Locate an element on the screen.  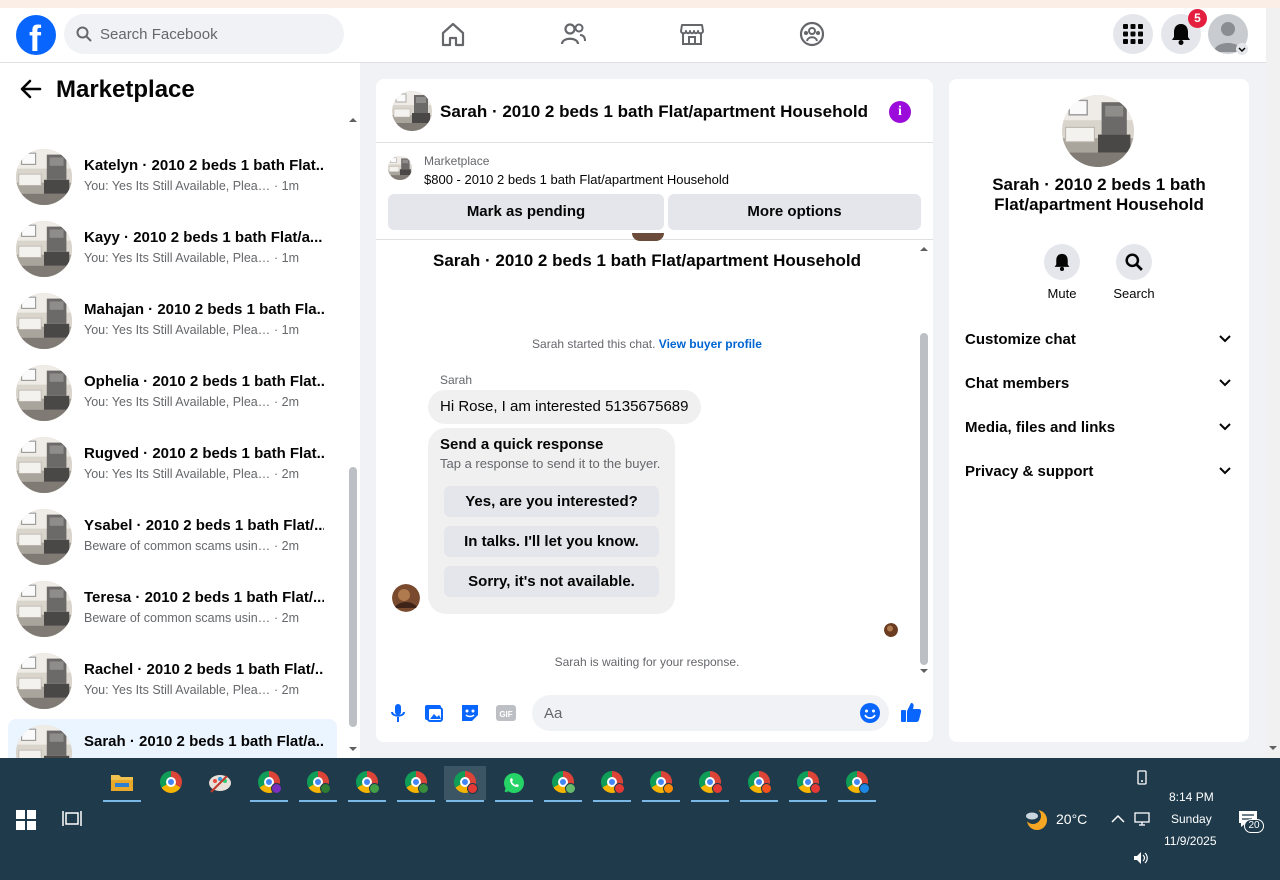
chat-members-row: Chat members is located at coordinates (1099, 385).